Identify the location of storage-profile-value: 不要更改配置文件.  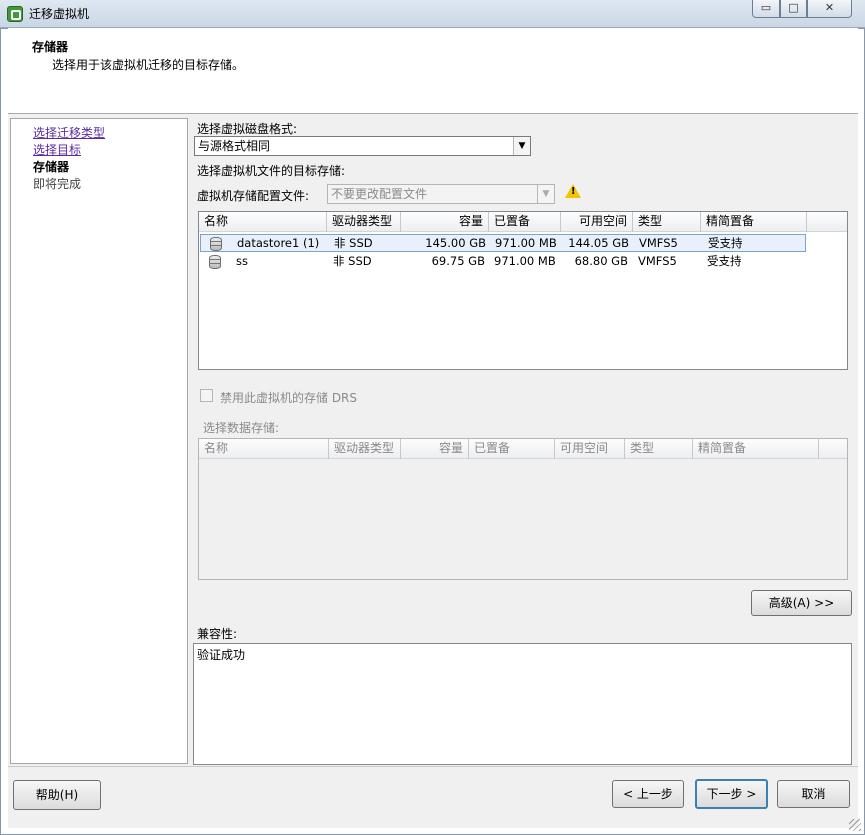
(379, 194).